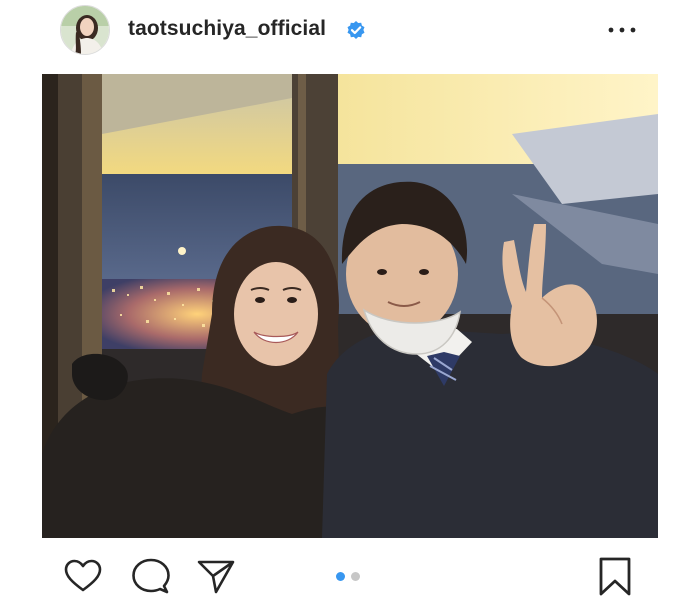  What do you see at coordinates (356, 30) in the screenshot?
I see `verified-badge-icon` at bounding box center [356, 30].